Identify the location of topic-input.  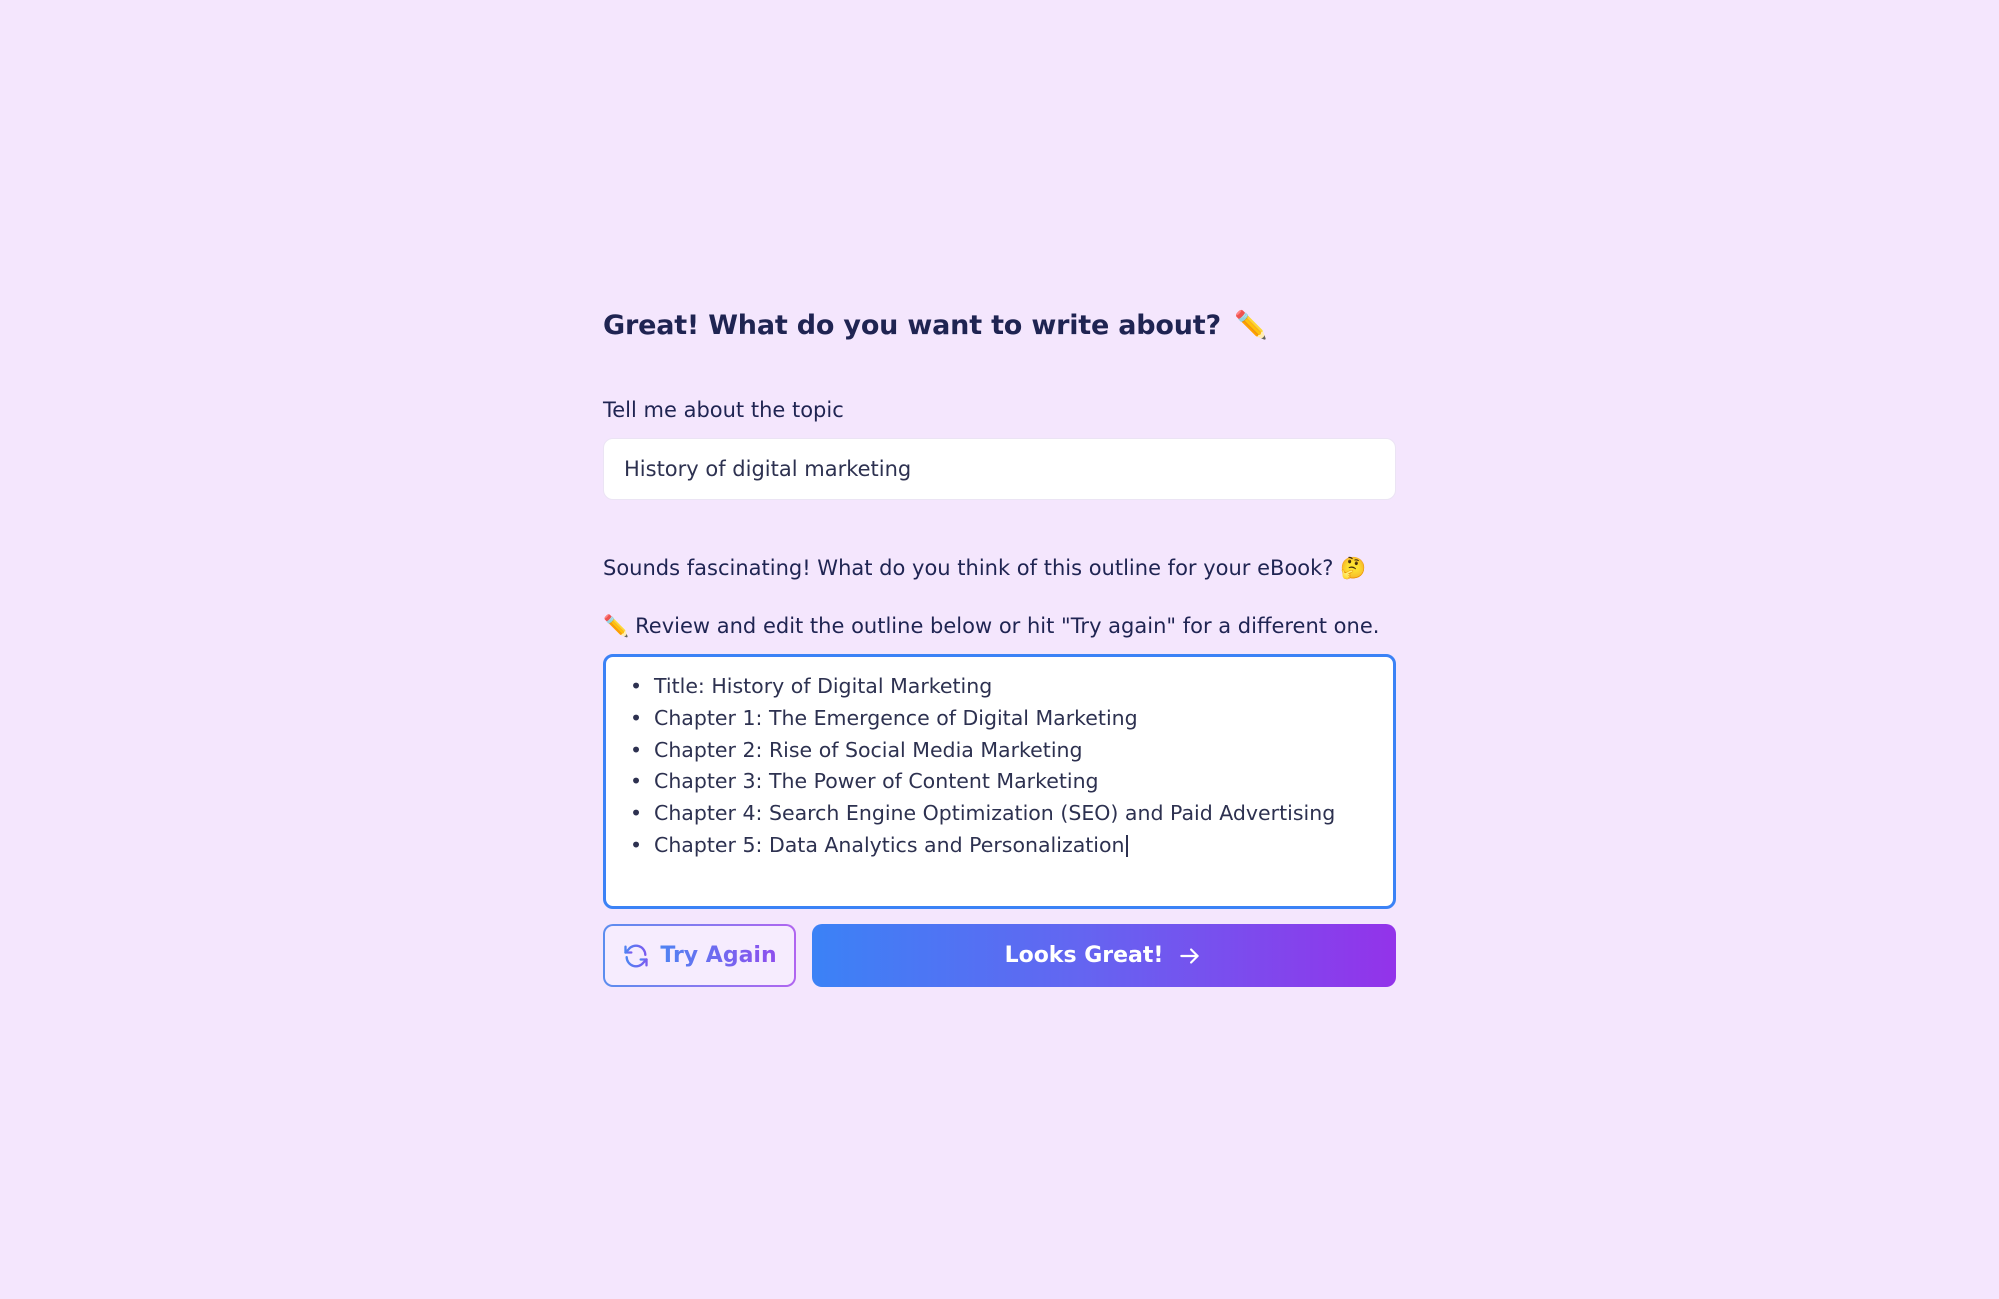
(999, 469).